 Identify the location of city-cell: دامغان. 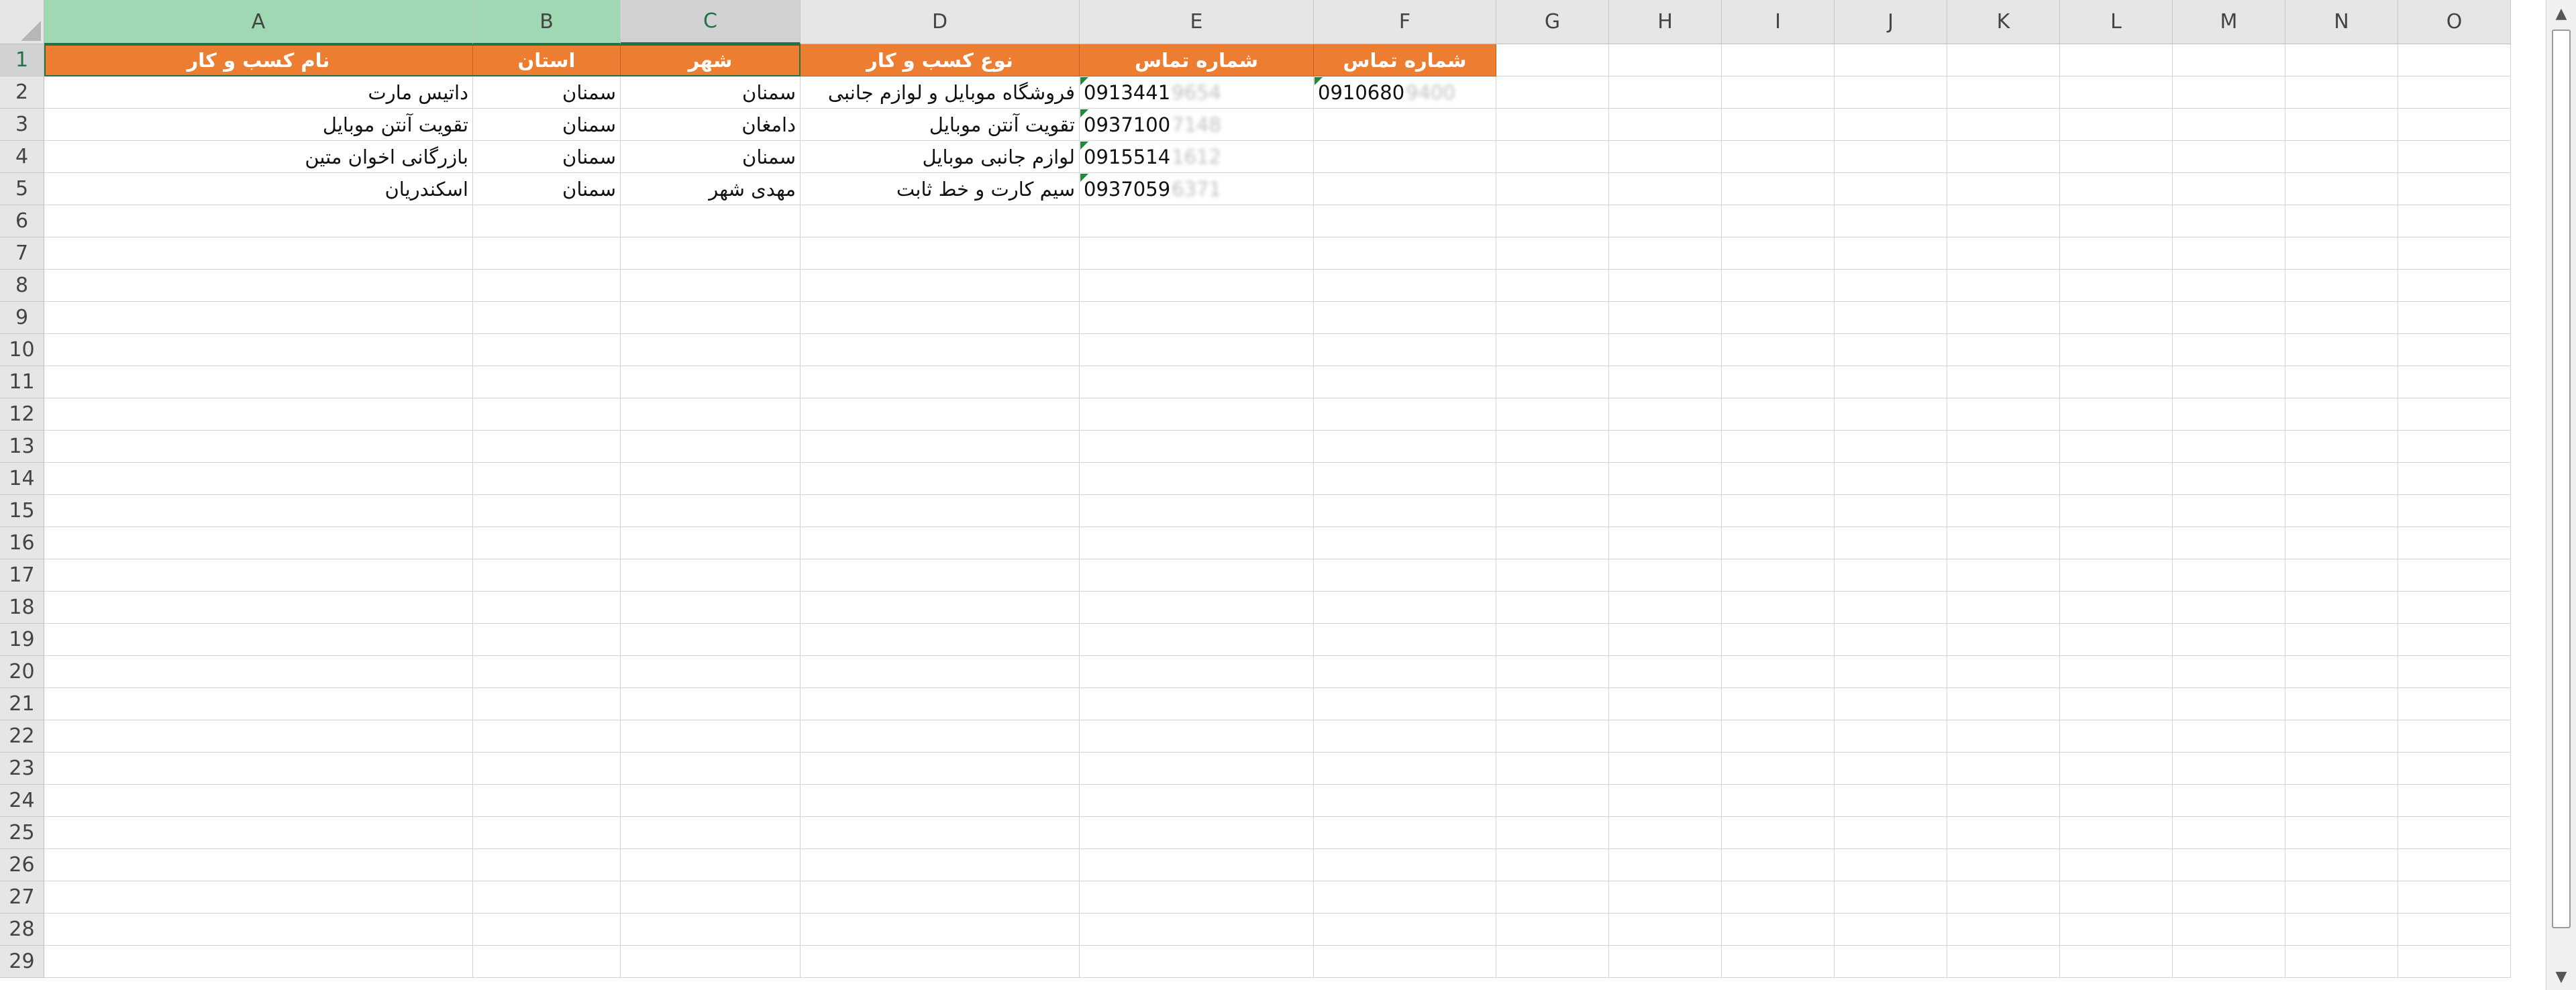
(711, 125).